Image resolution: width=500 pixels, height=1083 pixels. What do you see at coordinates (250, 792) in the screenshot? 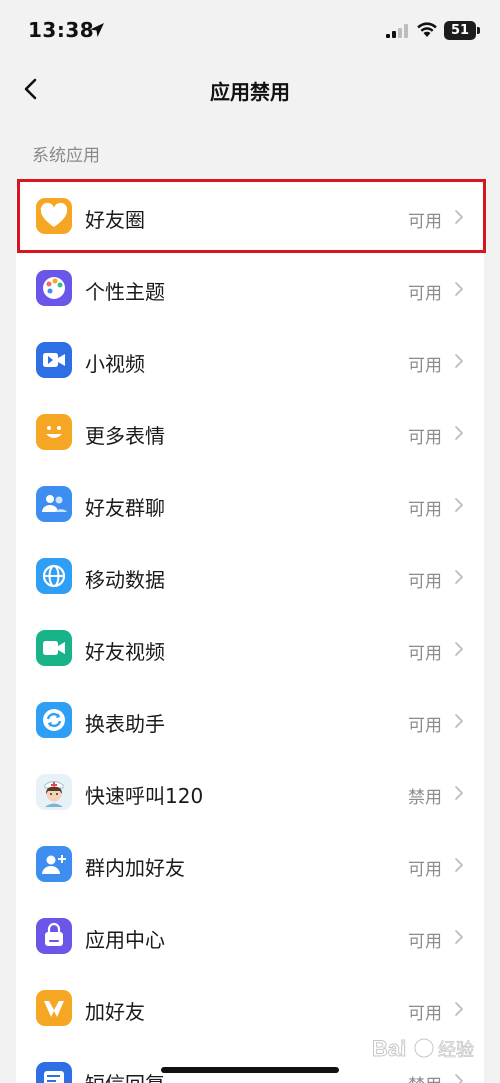
I see `app-row: 快速呼叫120 禁用` at bounding box center [250, 792].